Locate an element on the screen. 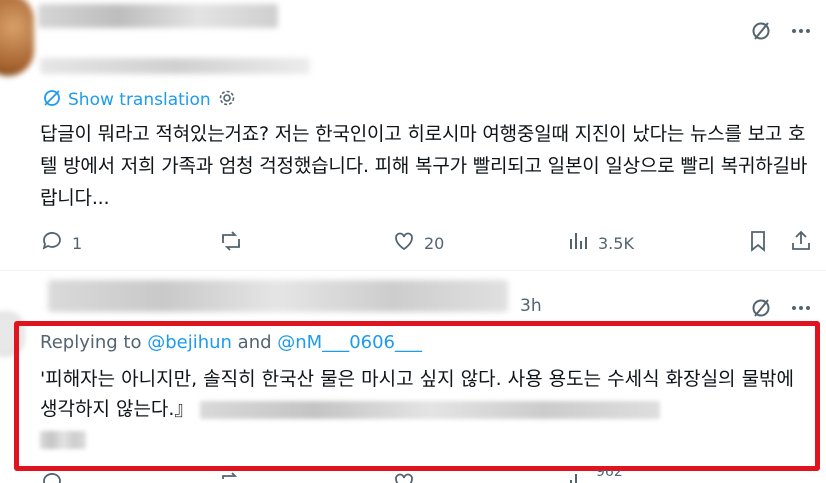 The height and width of the screenshot is (483, 826). show-translation-link: Show translation is located at coordinates (139, 100).